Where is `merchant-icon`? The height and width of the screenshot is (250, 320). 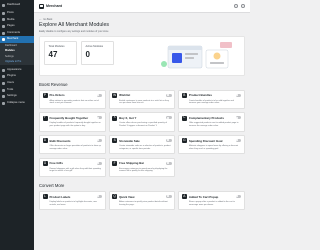 merchant-icon is located at coordinates (3, 40).